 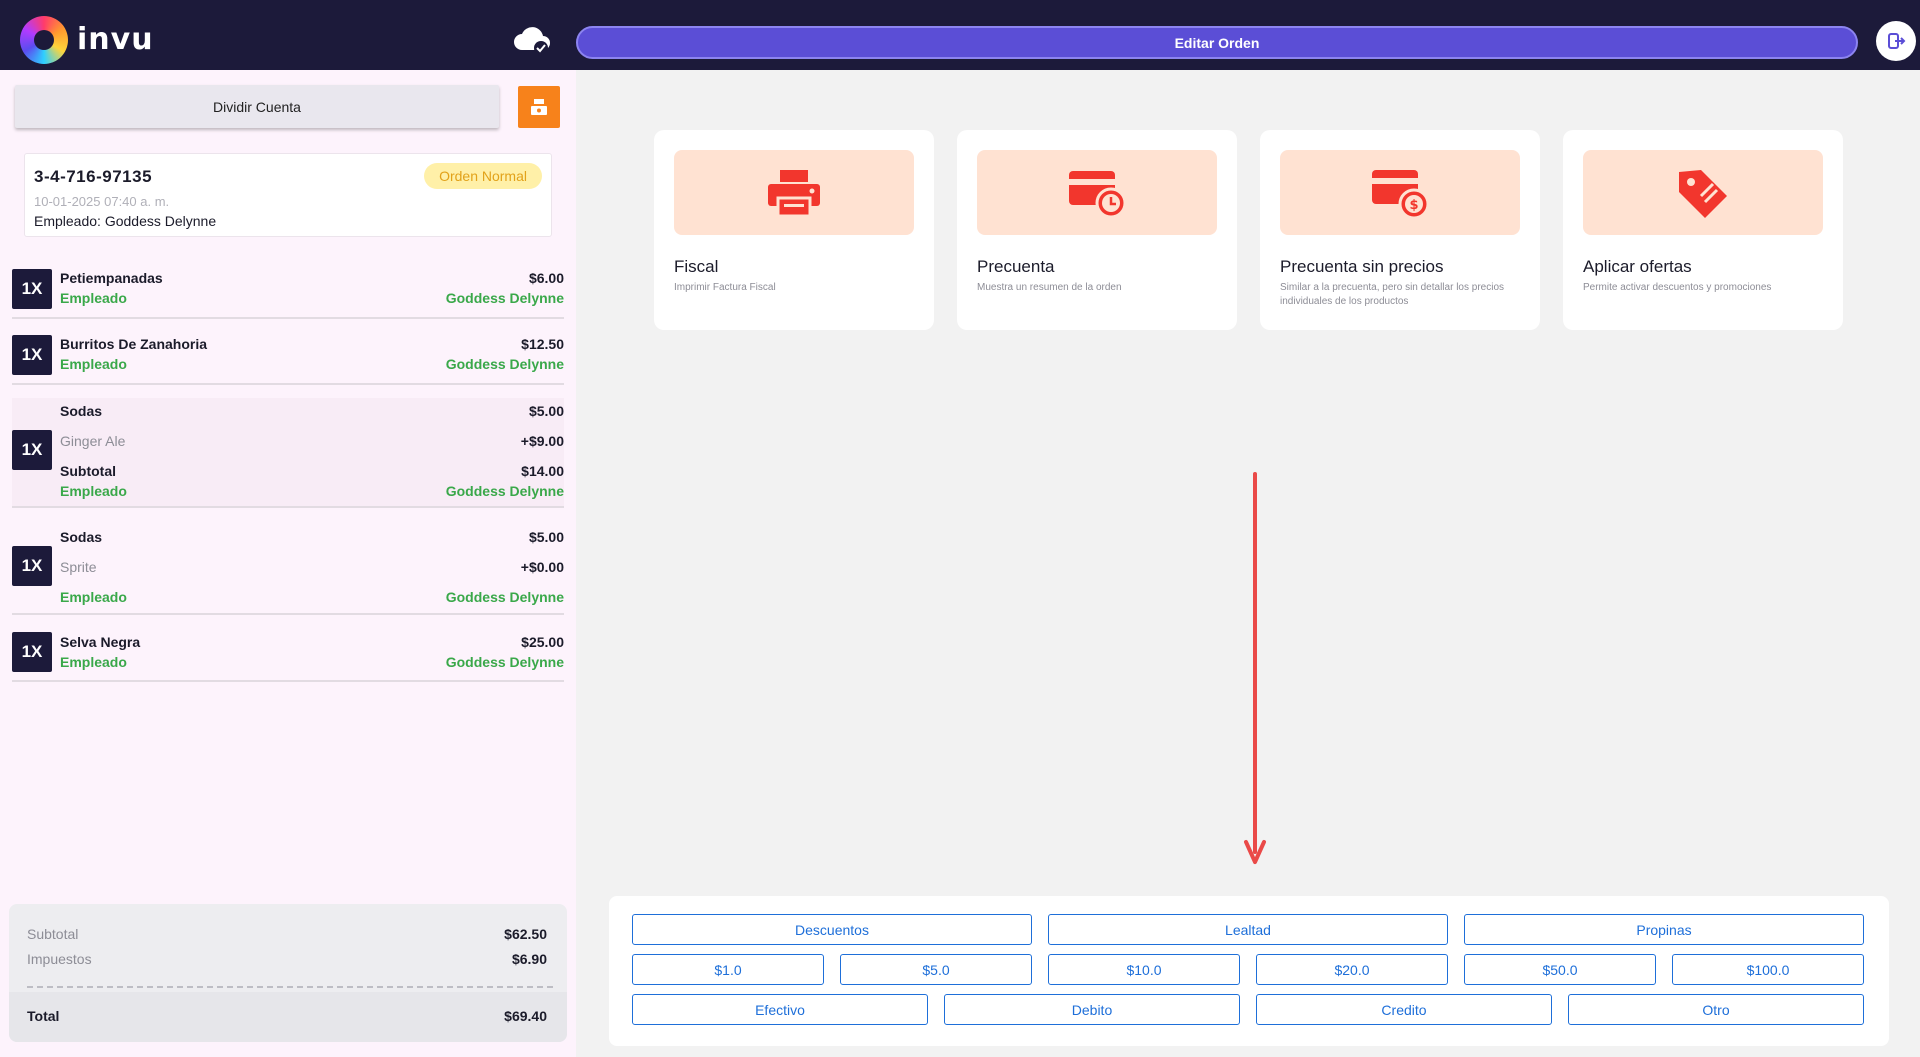 What do you see at coordinates (1144, 969) in the screenshot?
I see `amount-button-10: $10.0` at bounding box center [1144, 969].